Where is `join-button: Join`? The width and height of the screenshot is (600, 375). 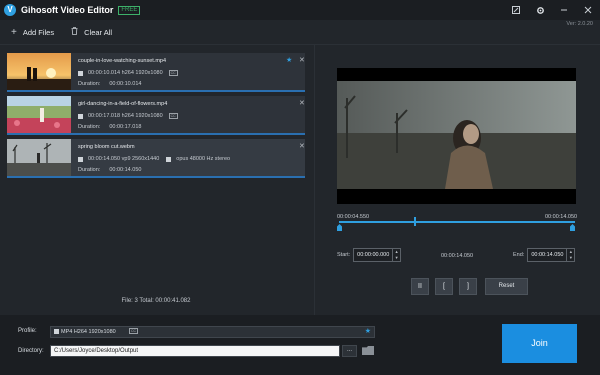 join-button: Join is located at coordinates (539, 343).